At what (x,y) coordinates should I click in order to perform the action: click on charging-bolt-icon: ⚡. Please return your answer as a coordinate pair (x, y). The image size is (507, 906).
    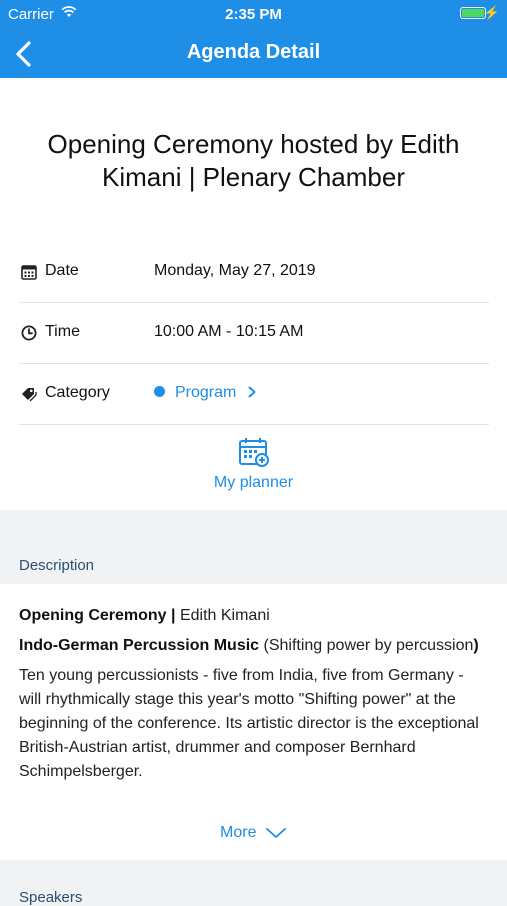
    Looking at the image, I should click on (491, 12).